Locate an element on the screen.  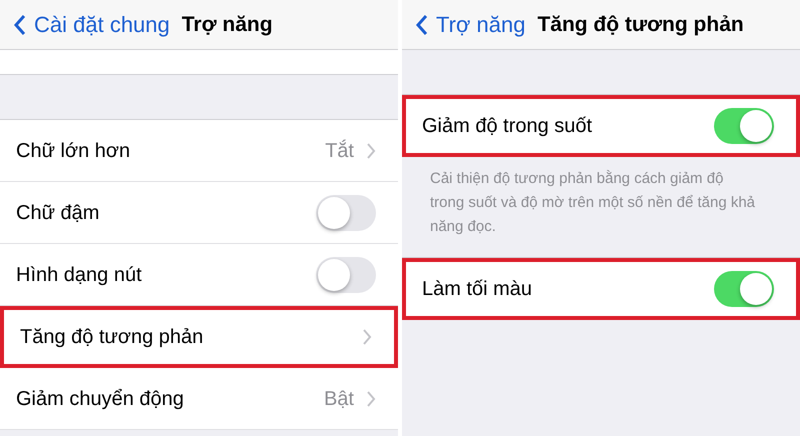
settings-row: Tăng độ tương phản is located at coordinates (199, 337).